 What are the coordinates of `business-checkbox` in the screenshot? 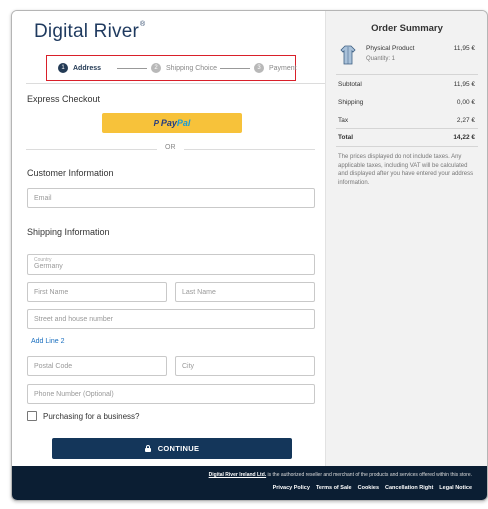 It's located at (32, 416).